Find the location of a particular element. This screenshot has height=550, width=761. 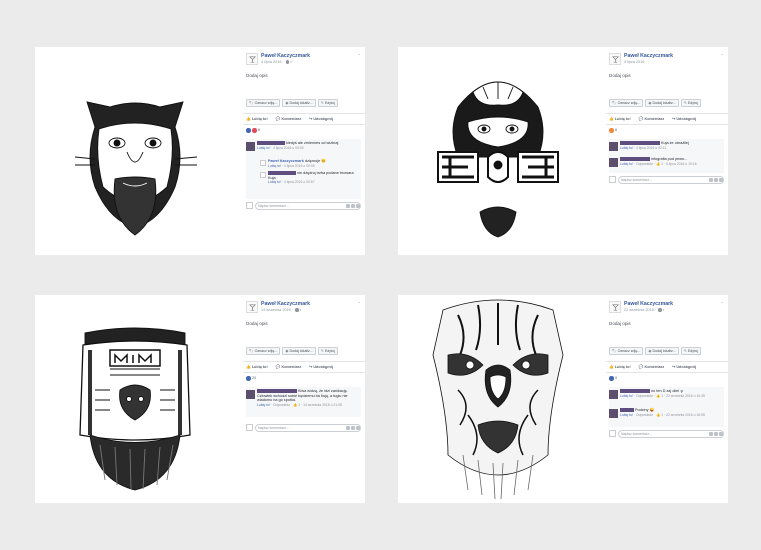

reply-timestamp: · 4 lipca 2016 o 00:57 is located at coordinates (298, 182).